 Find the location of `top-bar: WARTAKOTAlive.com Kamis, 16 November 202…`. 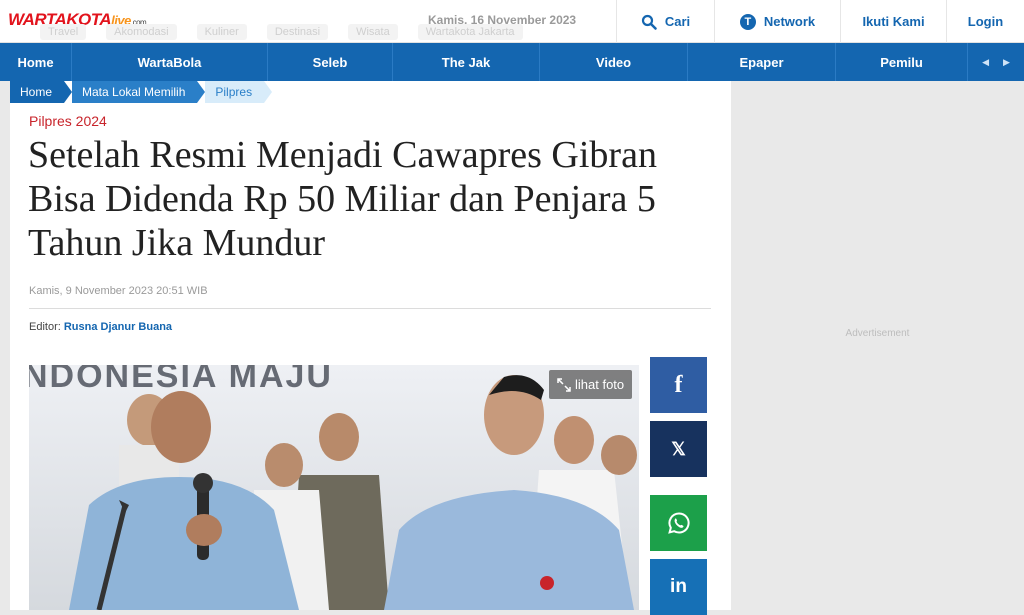

top-bar: WARTAKOTAlive.com Kamis, 16 November 202… is located at coordinates (512, 21).